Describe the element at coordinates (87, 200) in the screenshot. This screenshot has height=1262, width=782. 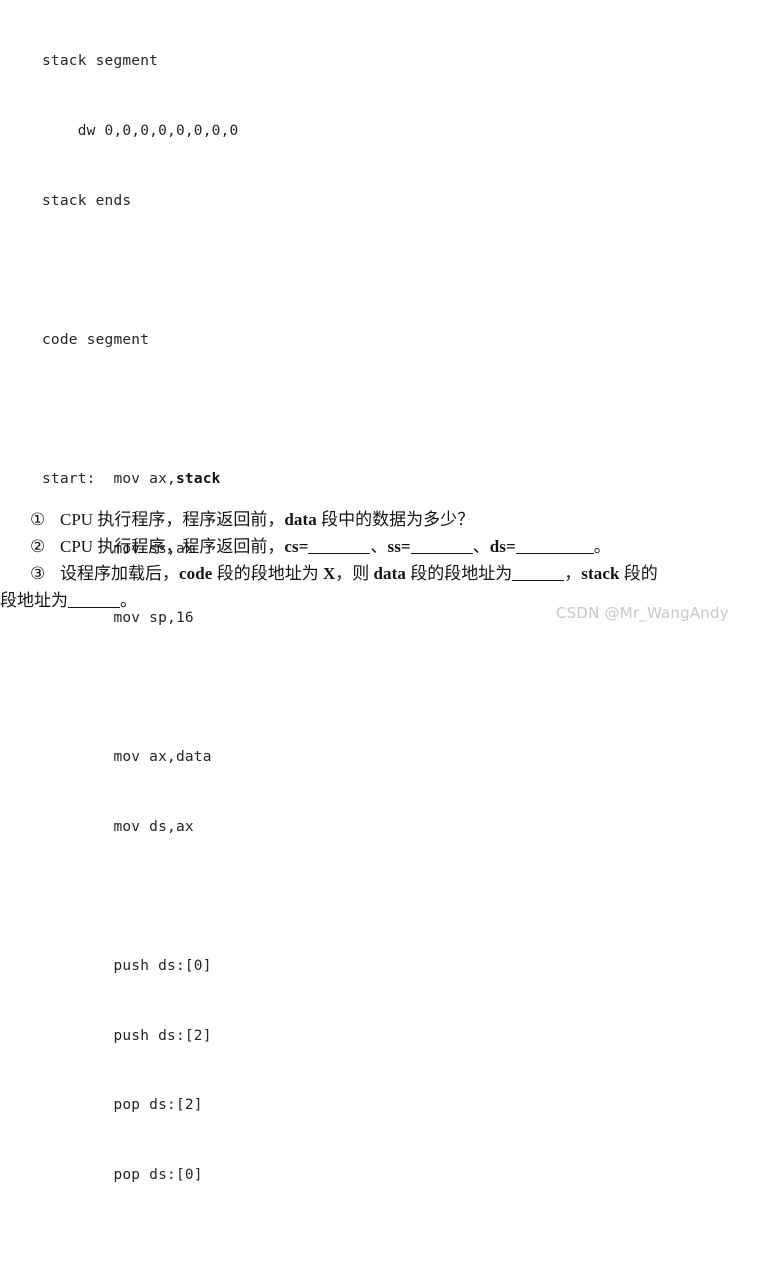
I see `code-line: stack ends` at that location.